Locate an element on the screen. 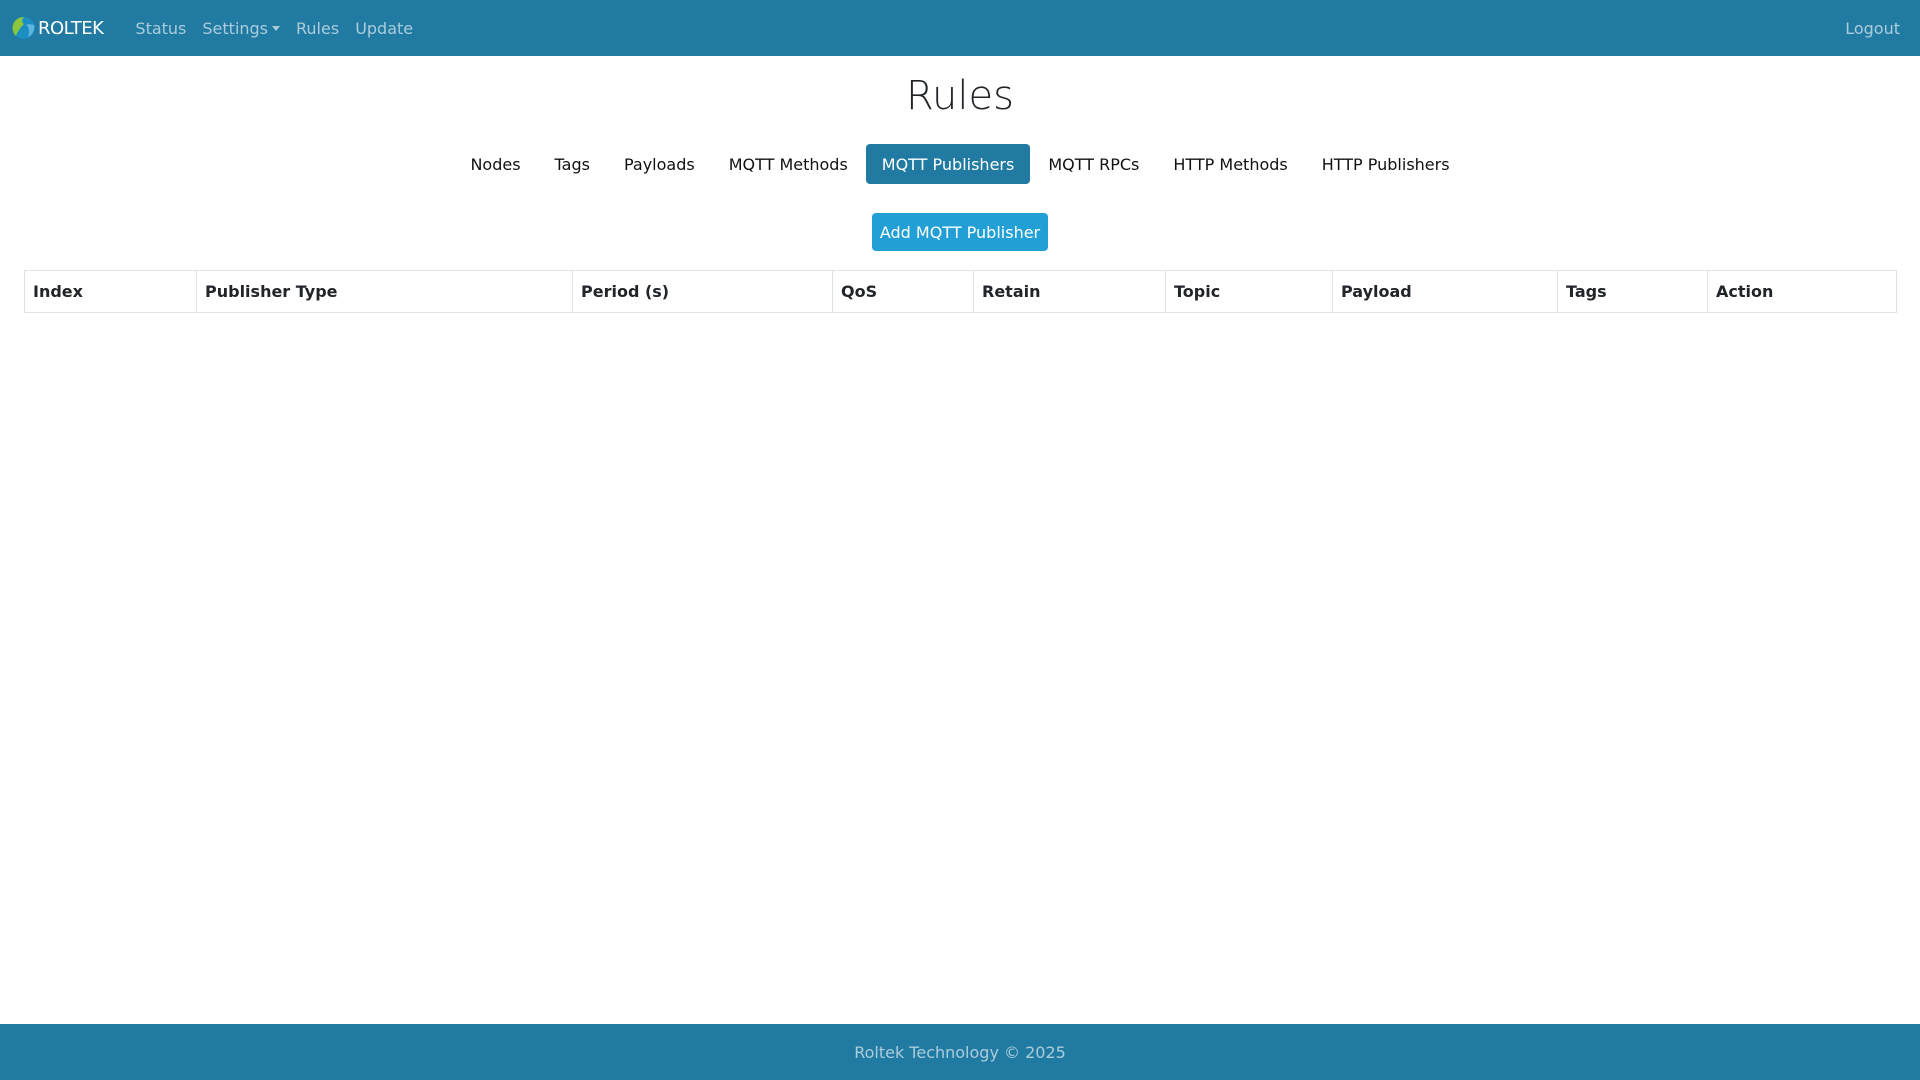 This screenshot has height=1080, width=1920. tab-http-methods: HTTP Methods is located at coordinates (1230, 164).